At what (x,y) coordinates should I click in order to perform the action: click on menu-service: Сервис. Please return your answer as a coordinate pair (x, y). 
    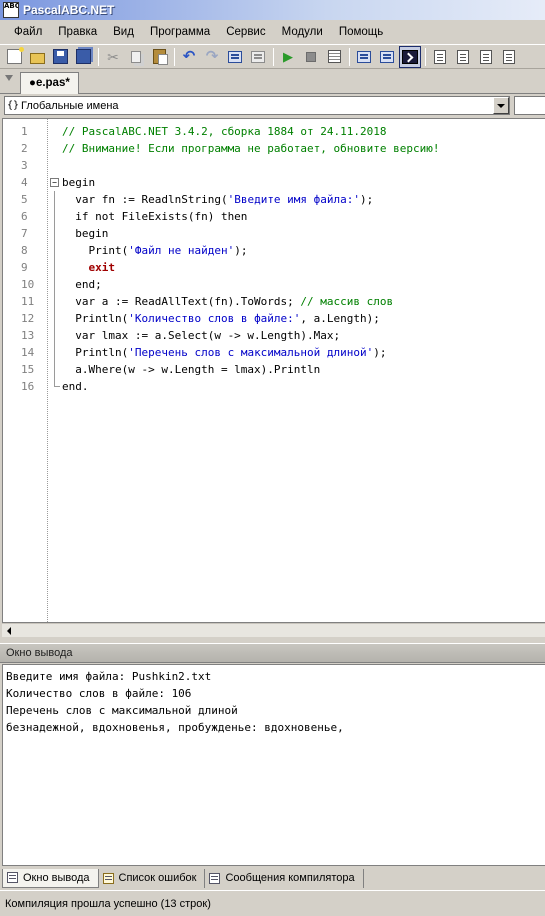
    Looking at the image, I should click on (245, 32).